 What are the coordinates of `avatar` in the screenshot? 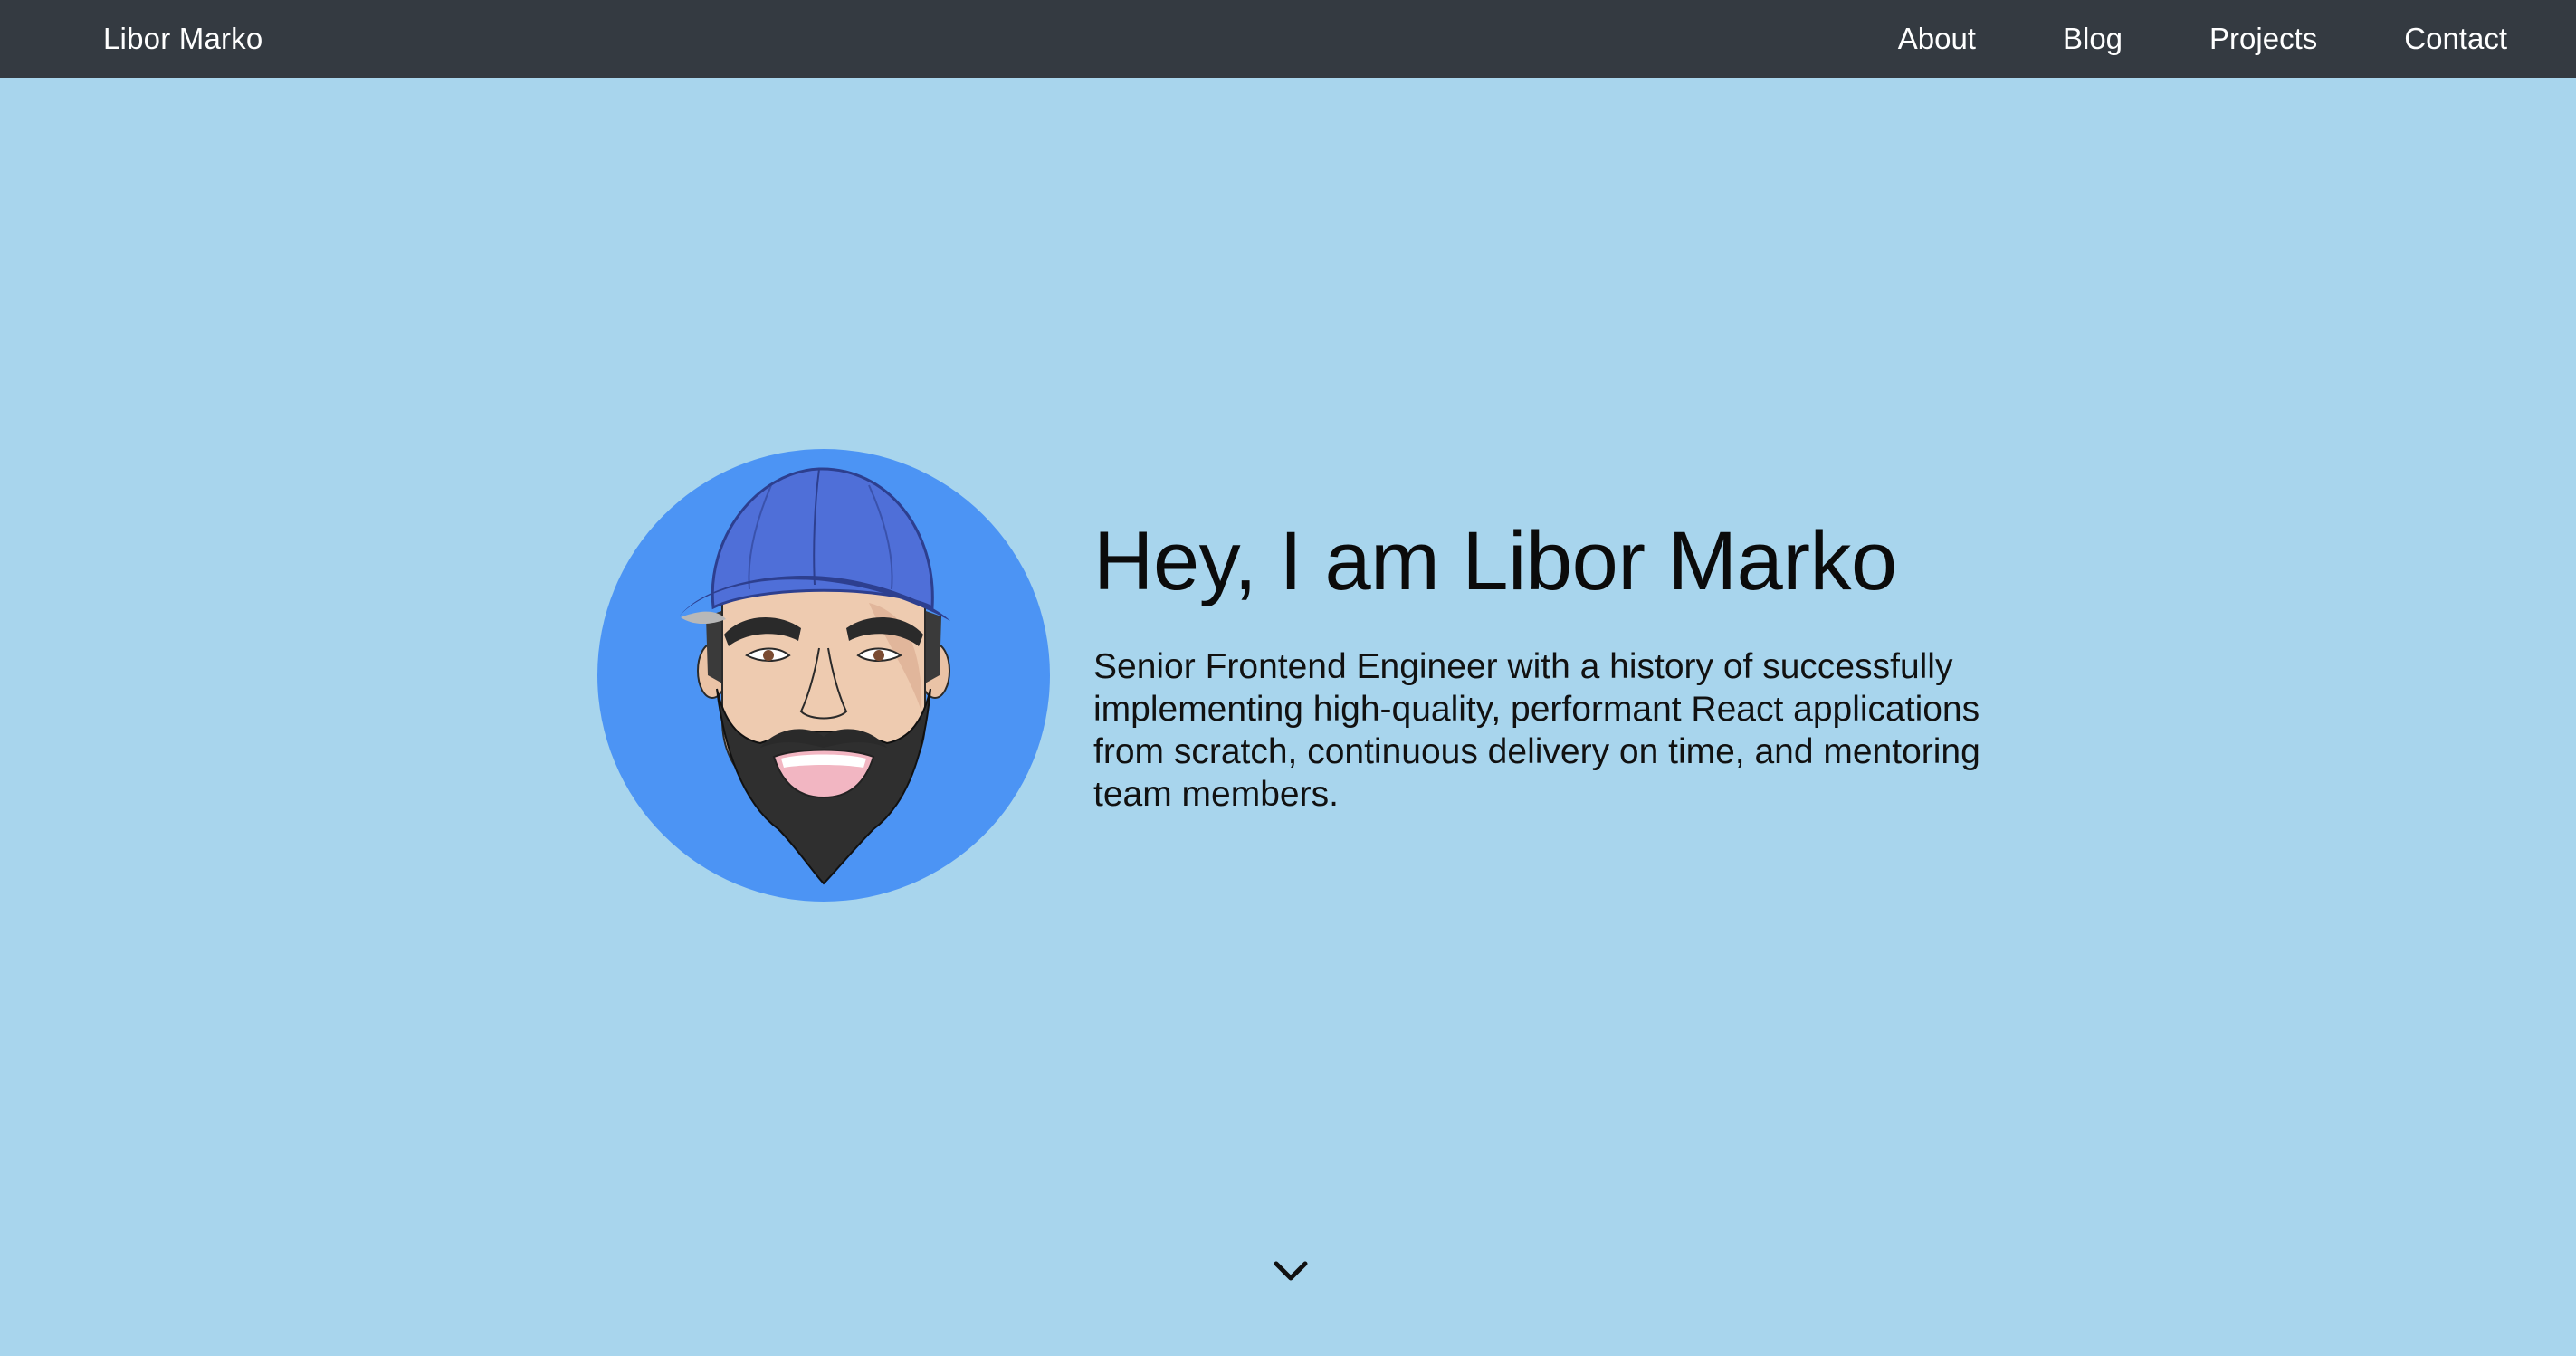 It's located at (823, 675).